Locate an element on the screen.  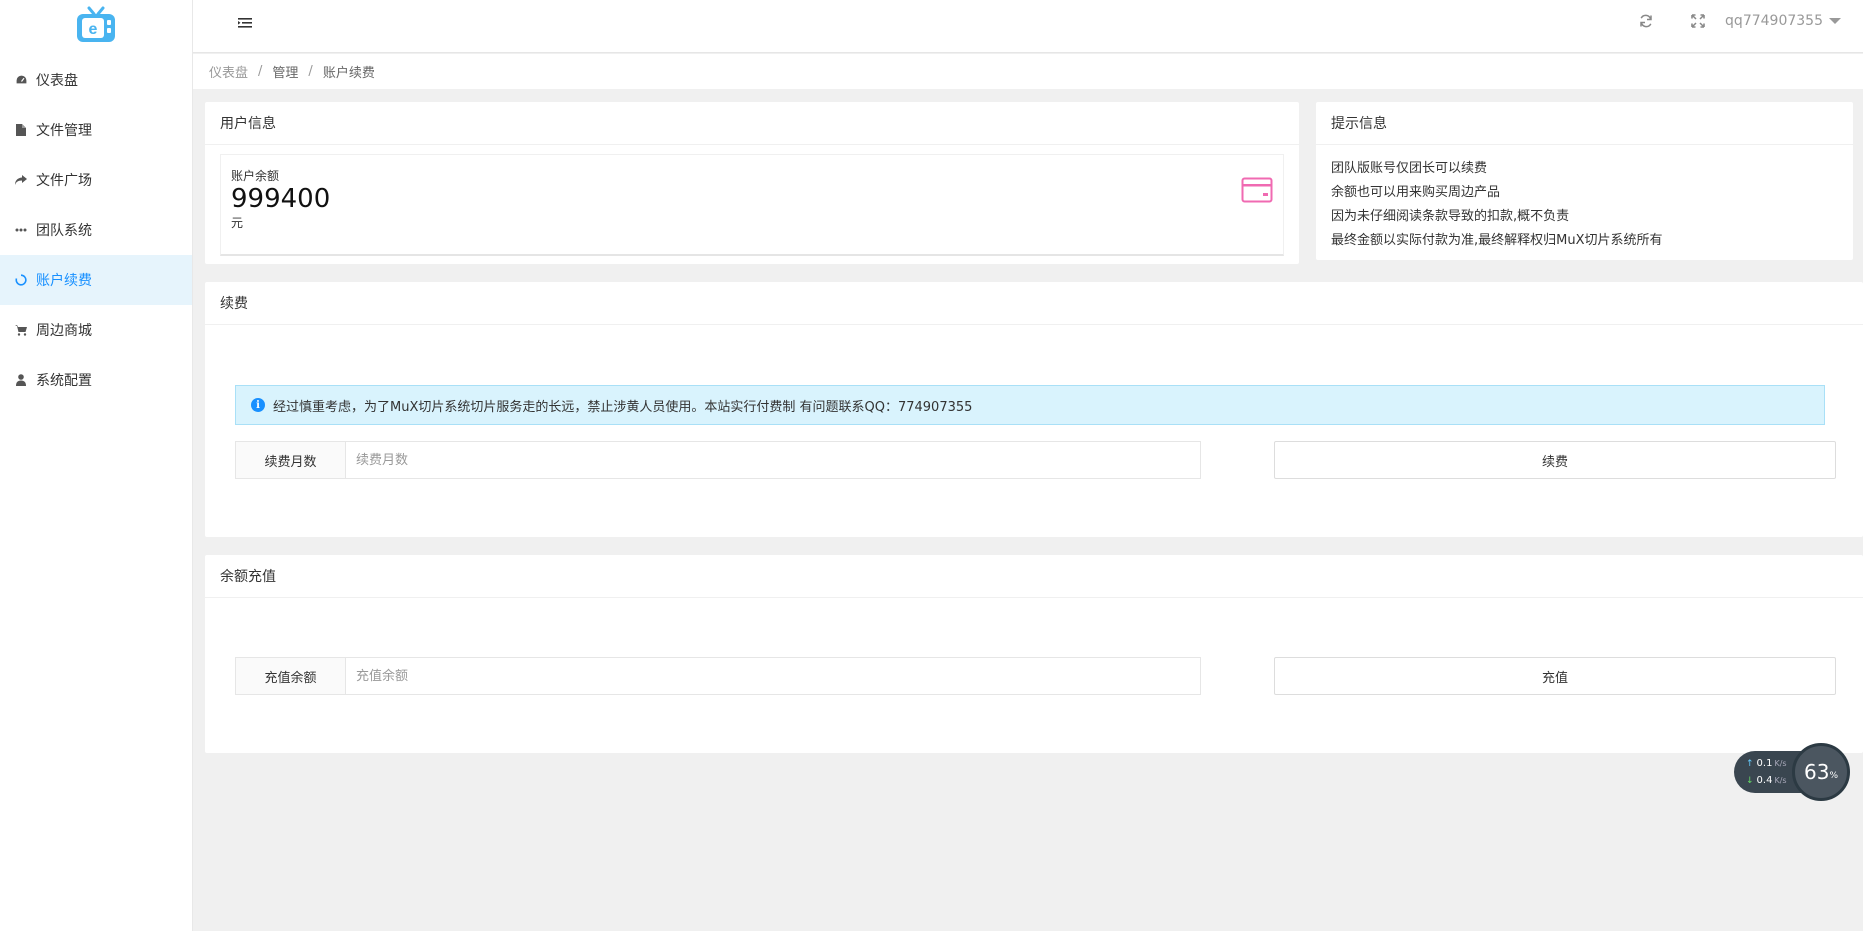
balance-unit: 元 is located at coordinates (237, 223).